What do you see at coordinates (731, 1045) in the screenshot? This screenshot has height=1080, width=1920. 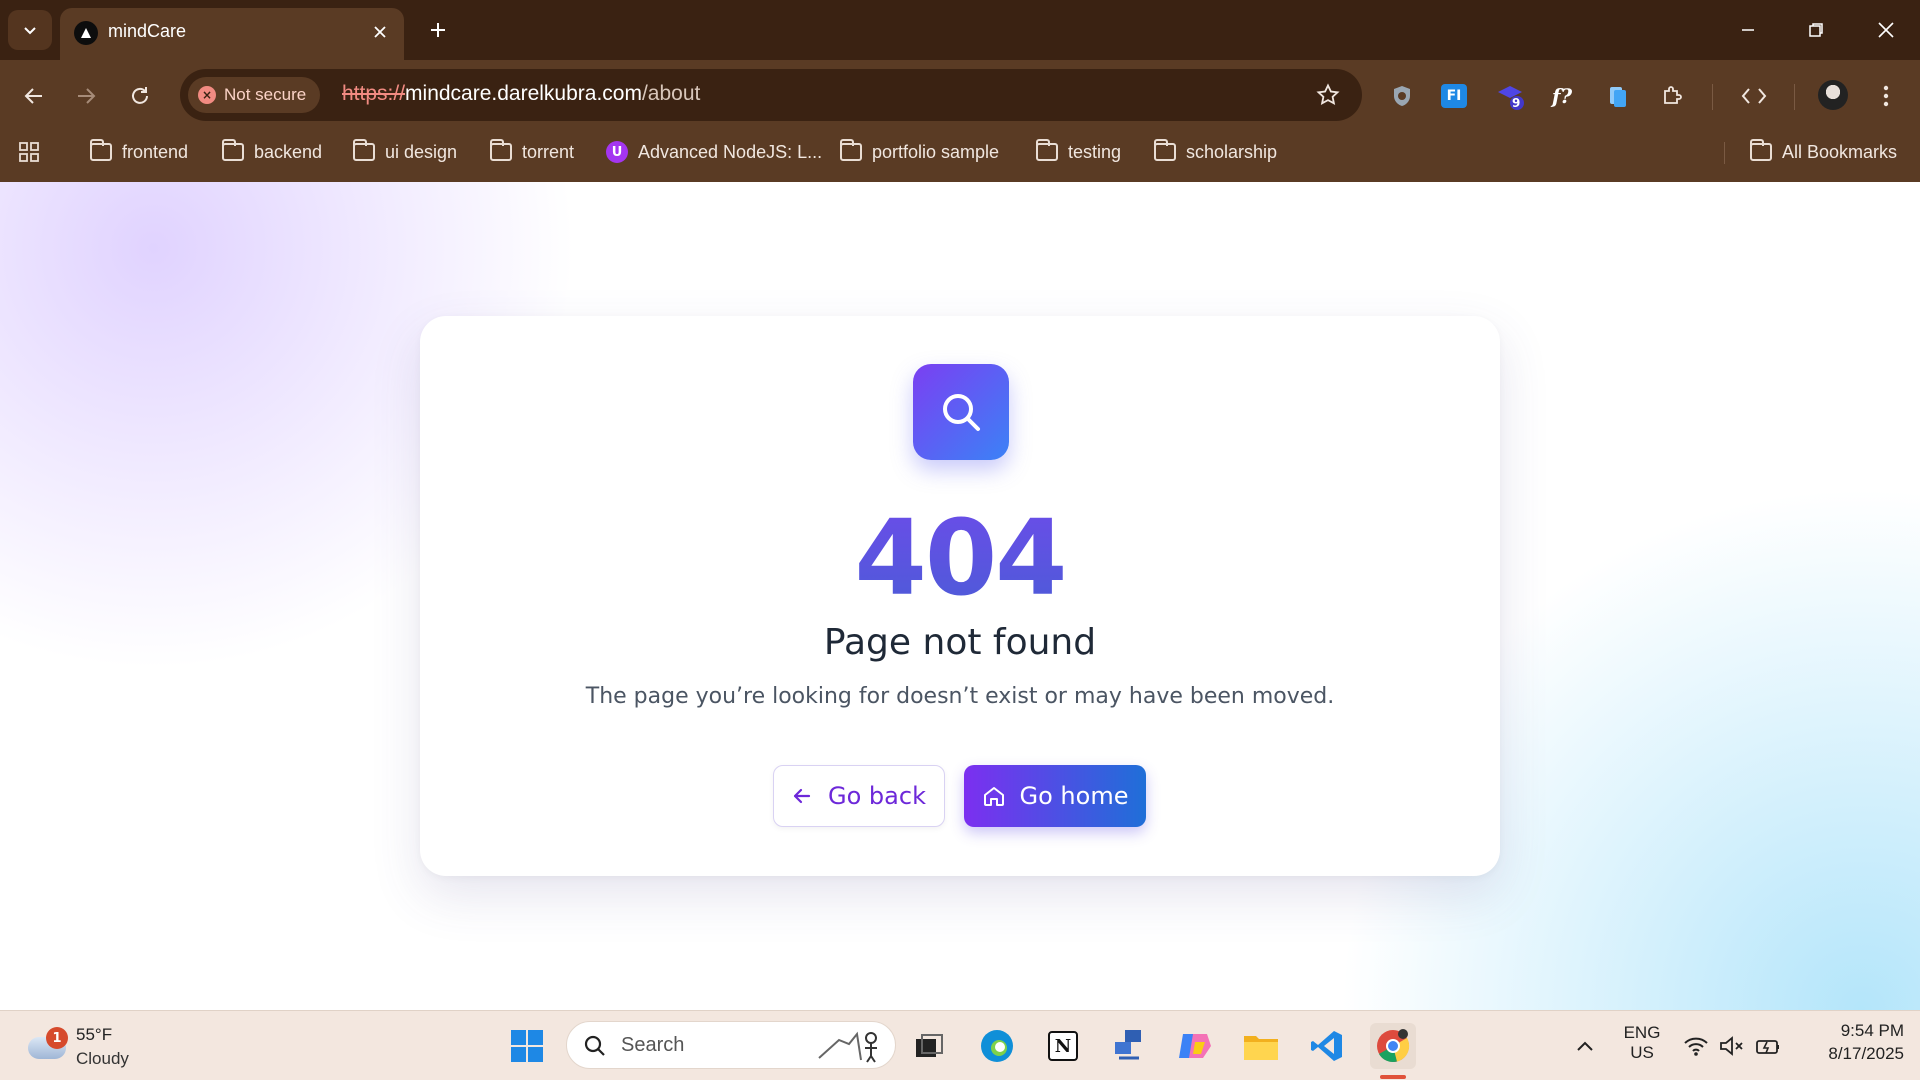 I see `taskbar-search: Search` at bounding box center [731, 1045].